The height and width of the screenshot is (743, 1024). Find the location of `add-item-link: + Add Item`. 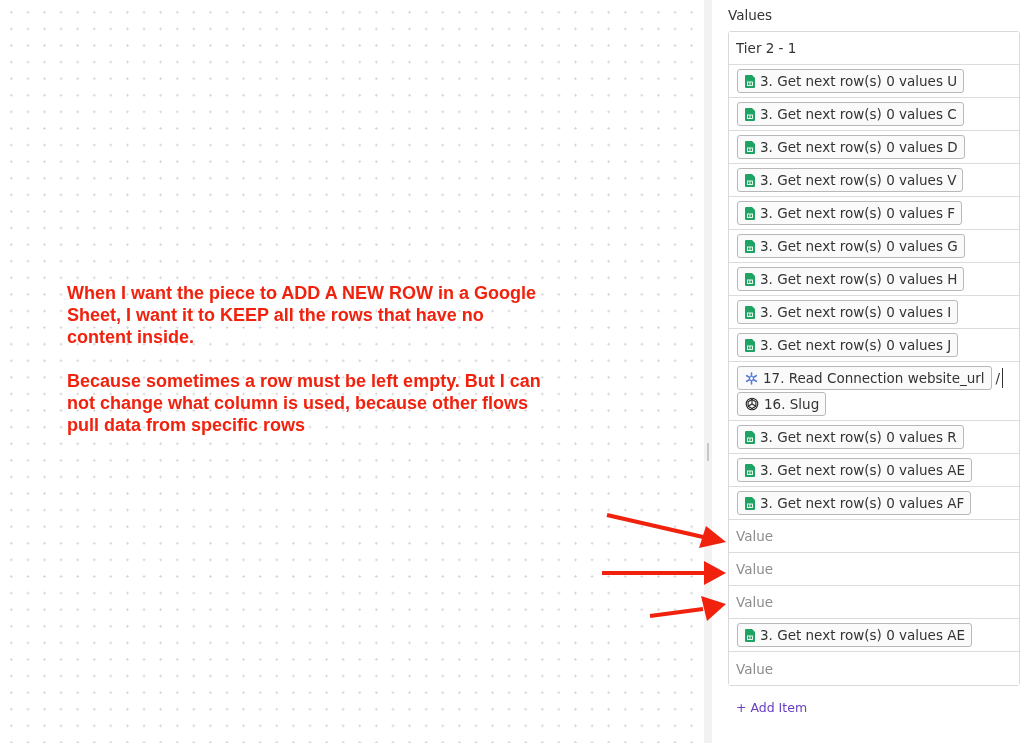

add-item-link: + Add Item is located at coordinates (772, 708).